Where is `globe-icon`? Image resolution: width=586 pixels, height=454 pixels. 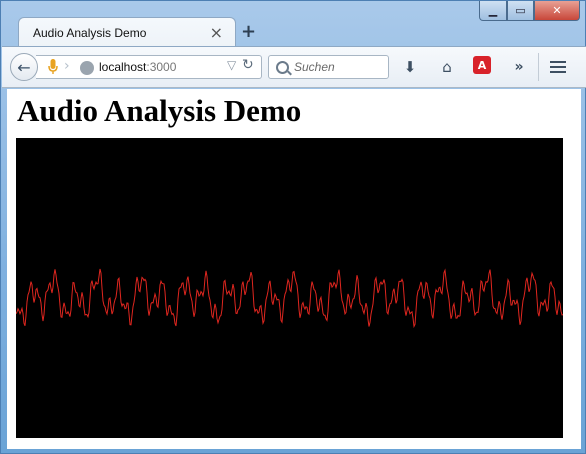 globe-icon is located at coordinates (87, 68).